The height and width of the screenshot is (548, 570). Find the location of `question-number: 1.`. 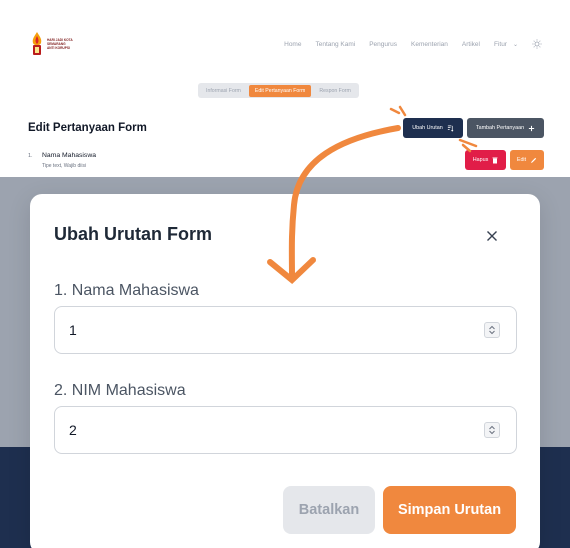

question-number: 1. is located at coordinates (30, 156).